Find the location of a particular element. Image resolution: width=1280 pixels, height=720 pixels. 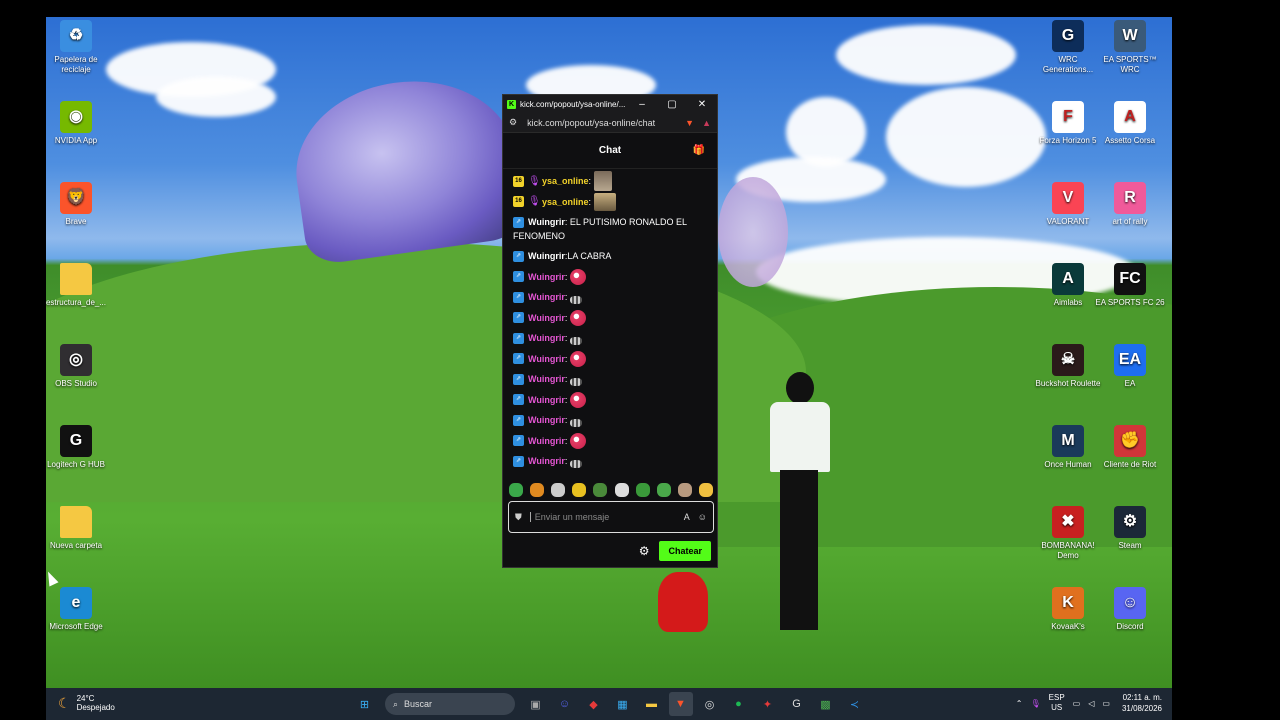

clock: 02:11 a. m. 31/08/2026 is located at coordinates (1142, 703).